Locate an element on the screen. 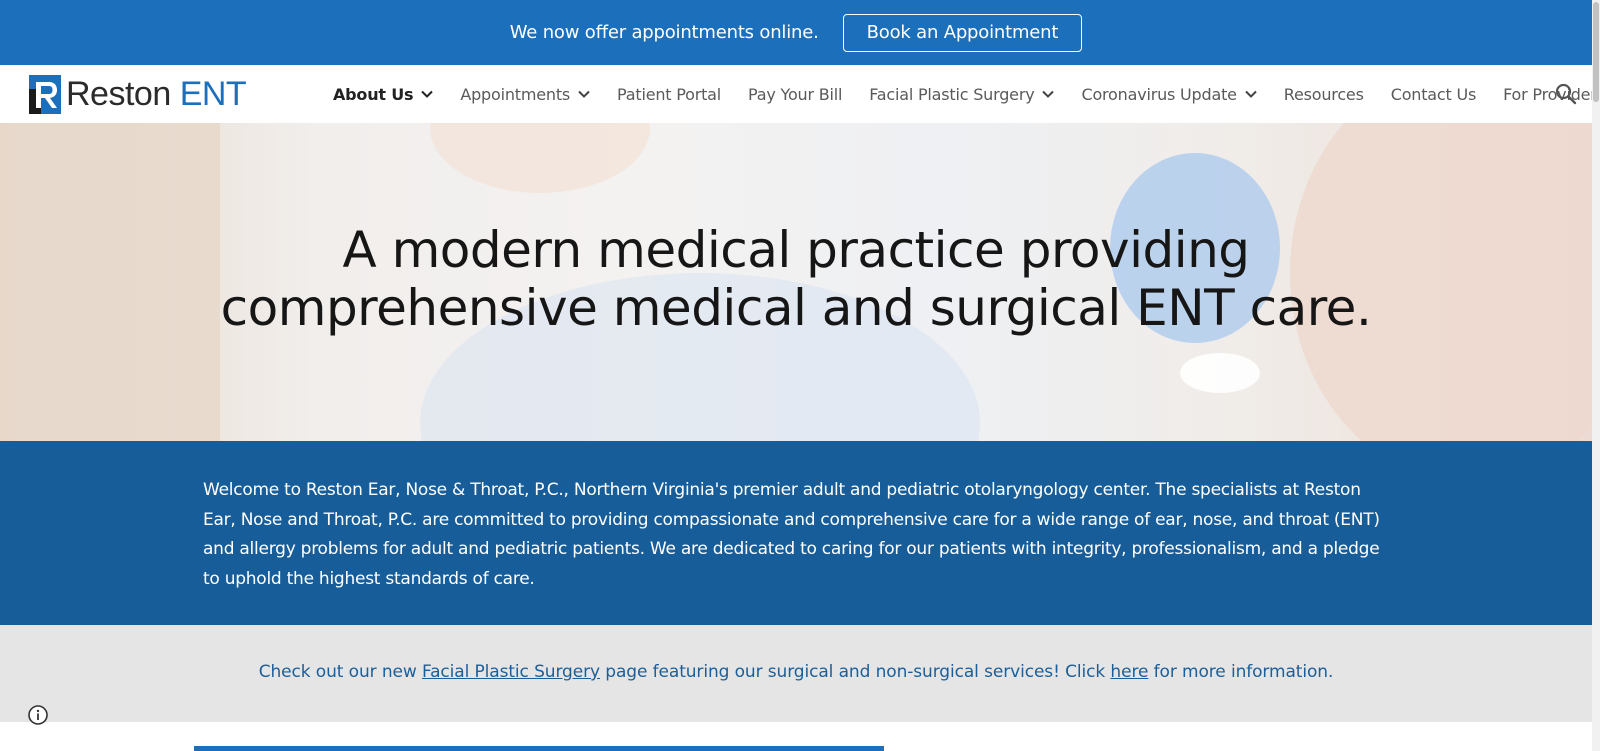  info-icon is located at coordinates (38, 715).